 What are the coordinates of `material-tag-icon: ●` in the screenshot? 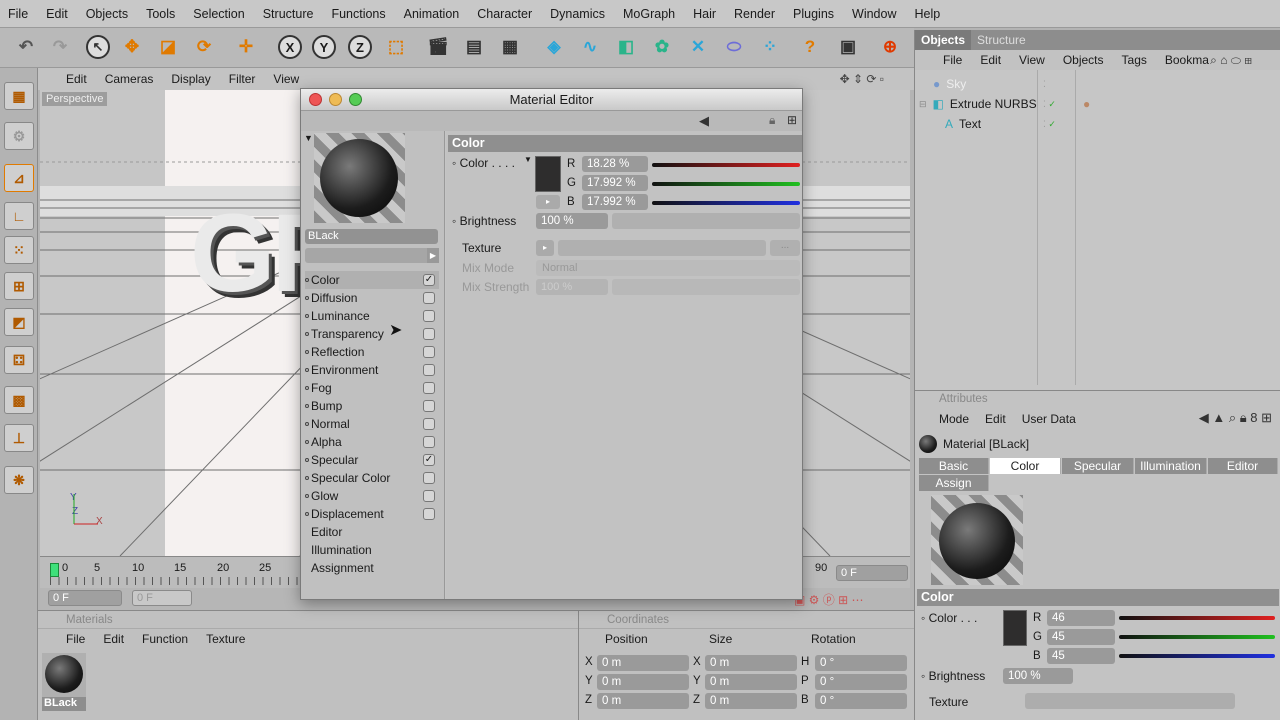 It's located at (1086, 104).